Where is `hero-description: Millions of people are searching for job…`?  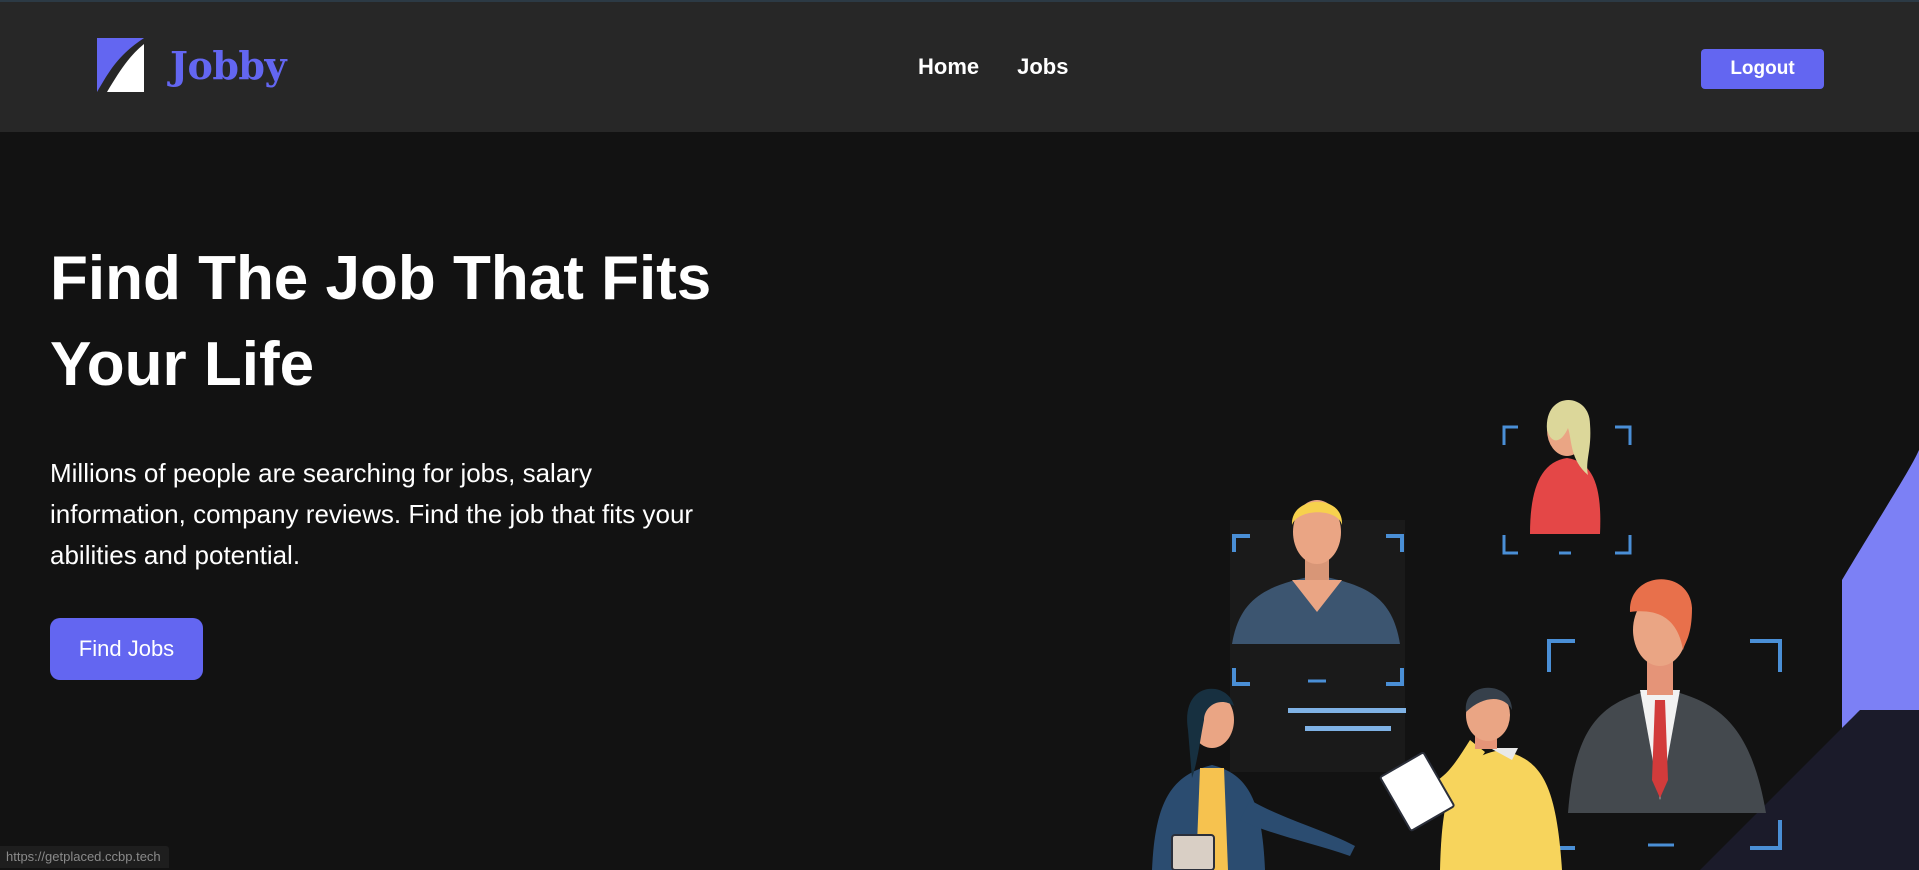 hero-description: Millions of people are searching for job… is located at coordinates (372, 514).